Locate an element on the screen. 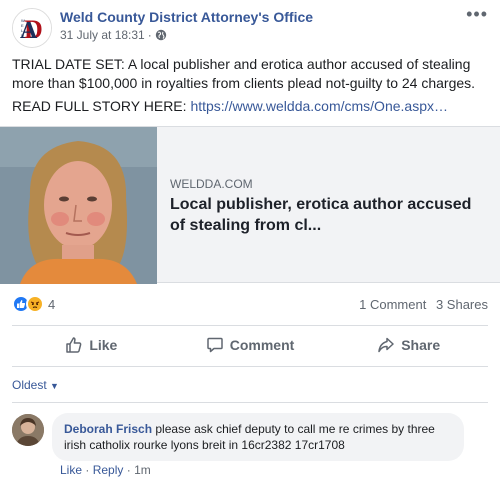 The height and width of the screenshot is (485, 500). page-logo-avatar: D A W E L D is located at coordinates (32, 28).